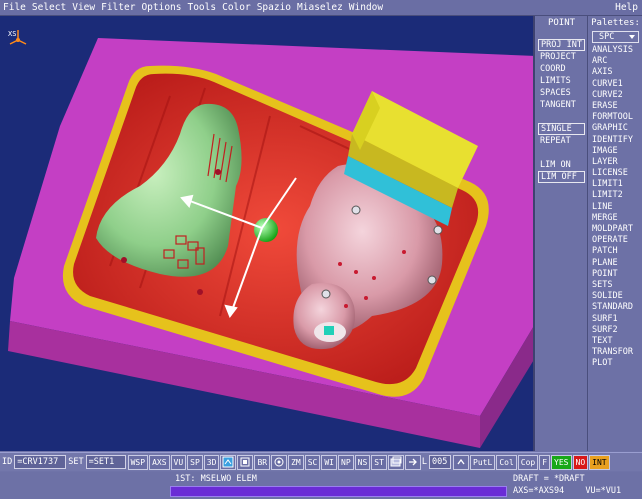  Describe the element at coordinates (561, 141) in the screenshot. I see `option-repeat: REPEAT` at that location.